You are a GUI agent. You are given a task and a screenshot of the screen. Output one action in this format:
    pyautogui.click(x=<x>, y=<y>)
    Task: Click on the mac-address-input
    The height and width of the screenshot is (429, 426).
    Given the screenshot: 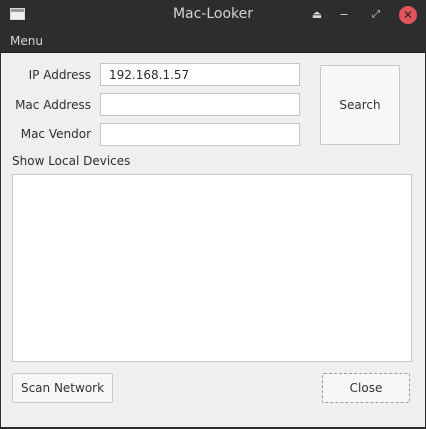 What is the action you would take?
    pyautogui.click(x=200, y=104)
    